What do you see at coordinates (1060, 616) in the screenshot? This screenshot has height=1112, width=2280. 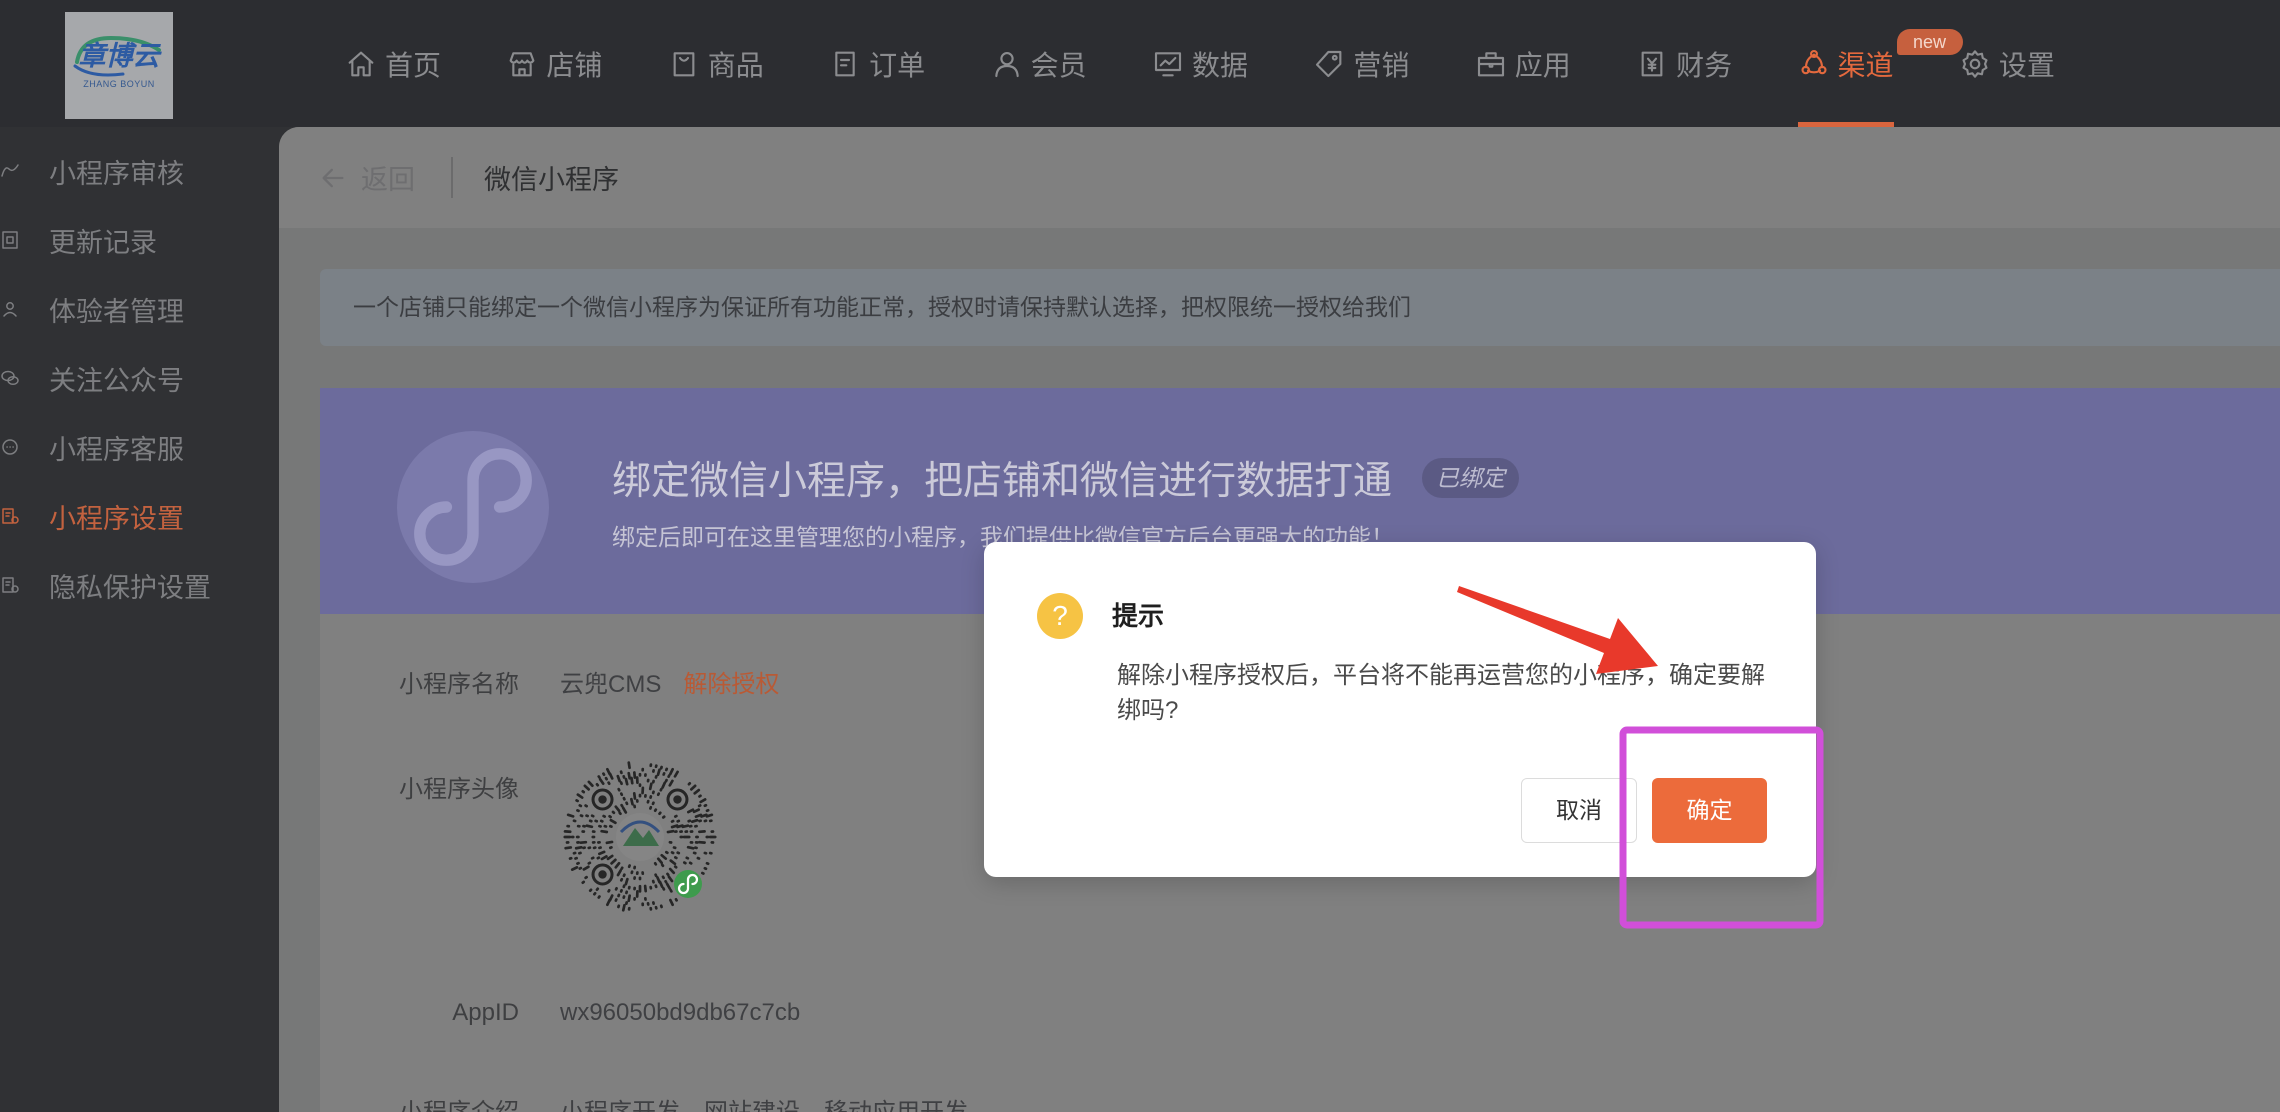 I see `question-icon: ?` at bounding box center [1060, 616].